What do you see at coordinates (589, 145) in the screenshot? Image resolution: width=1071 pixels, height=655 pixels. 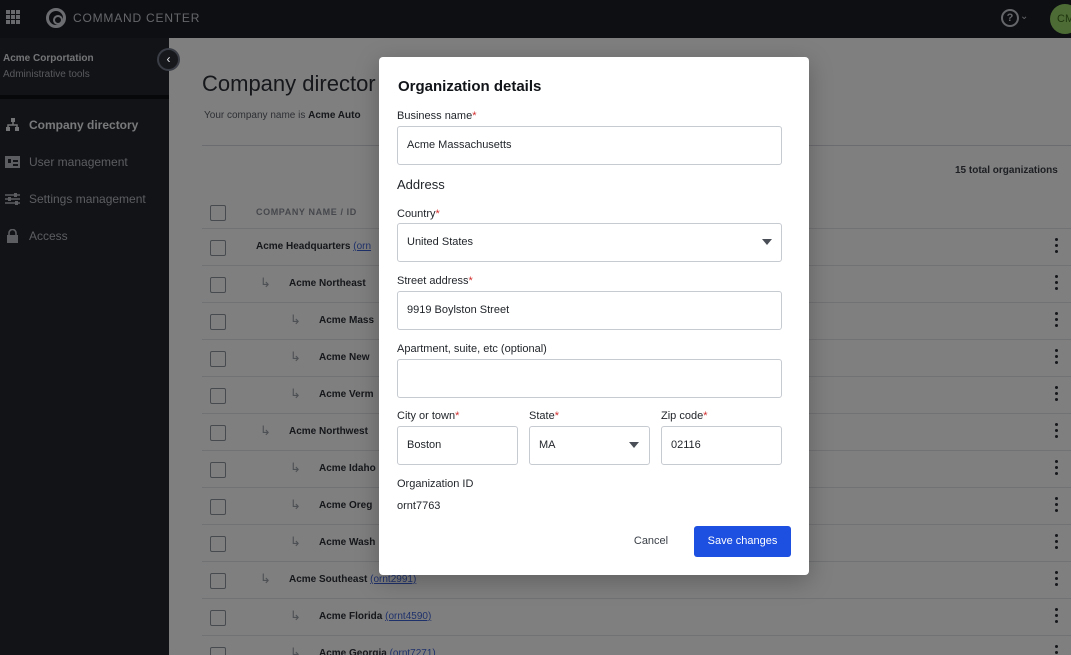 I see `business-name-input: Acme Massachusetts` at bounding box center [589, 145].